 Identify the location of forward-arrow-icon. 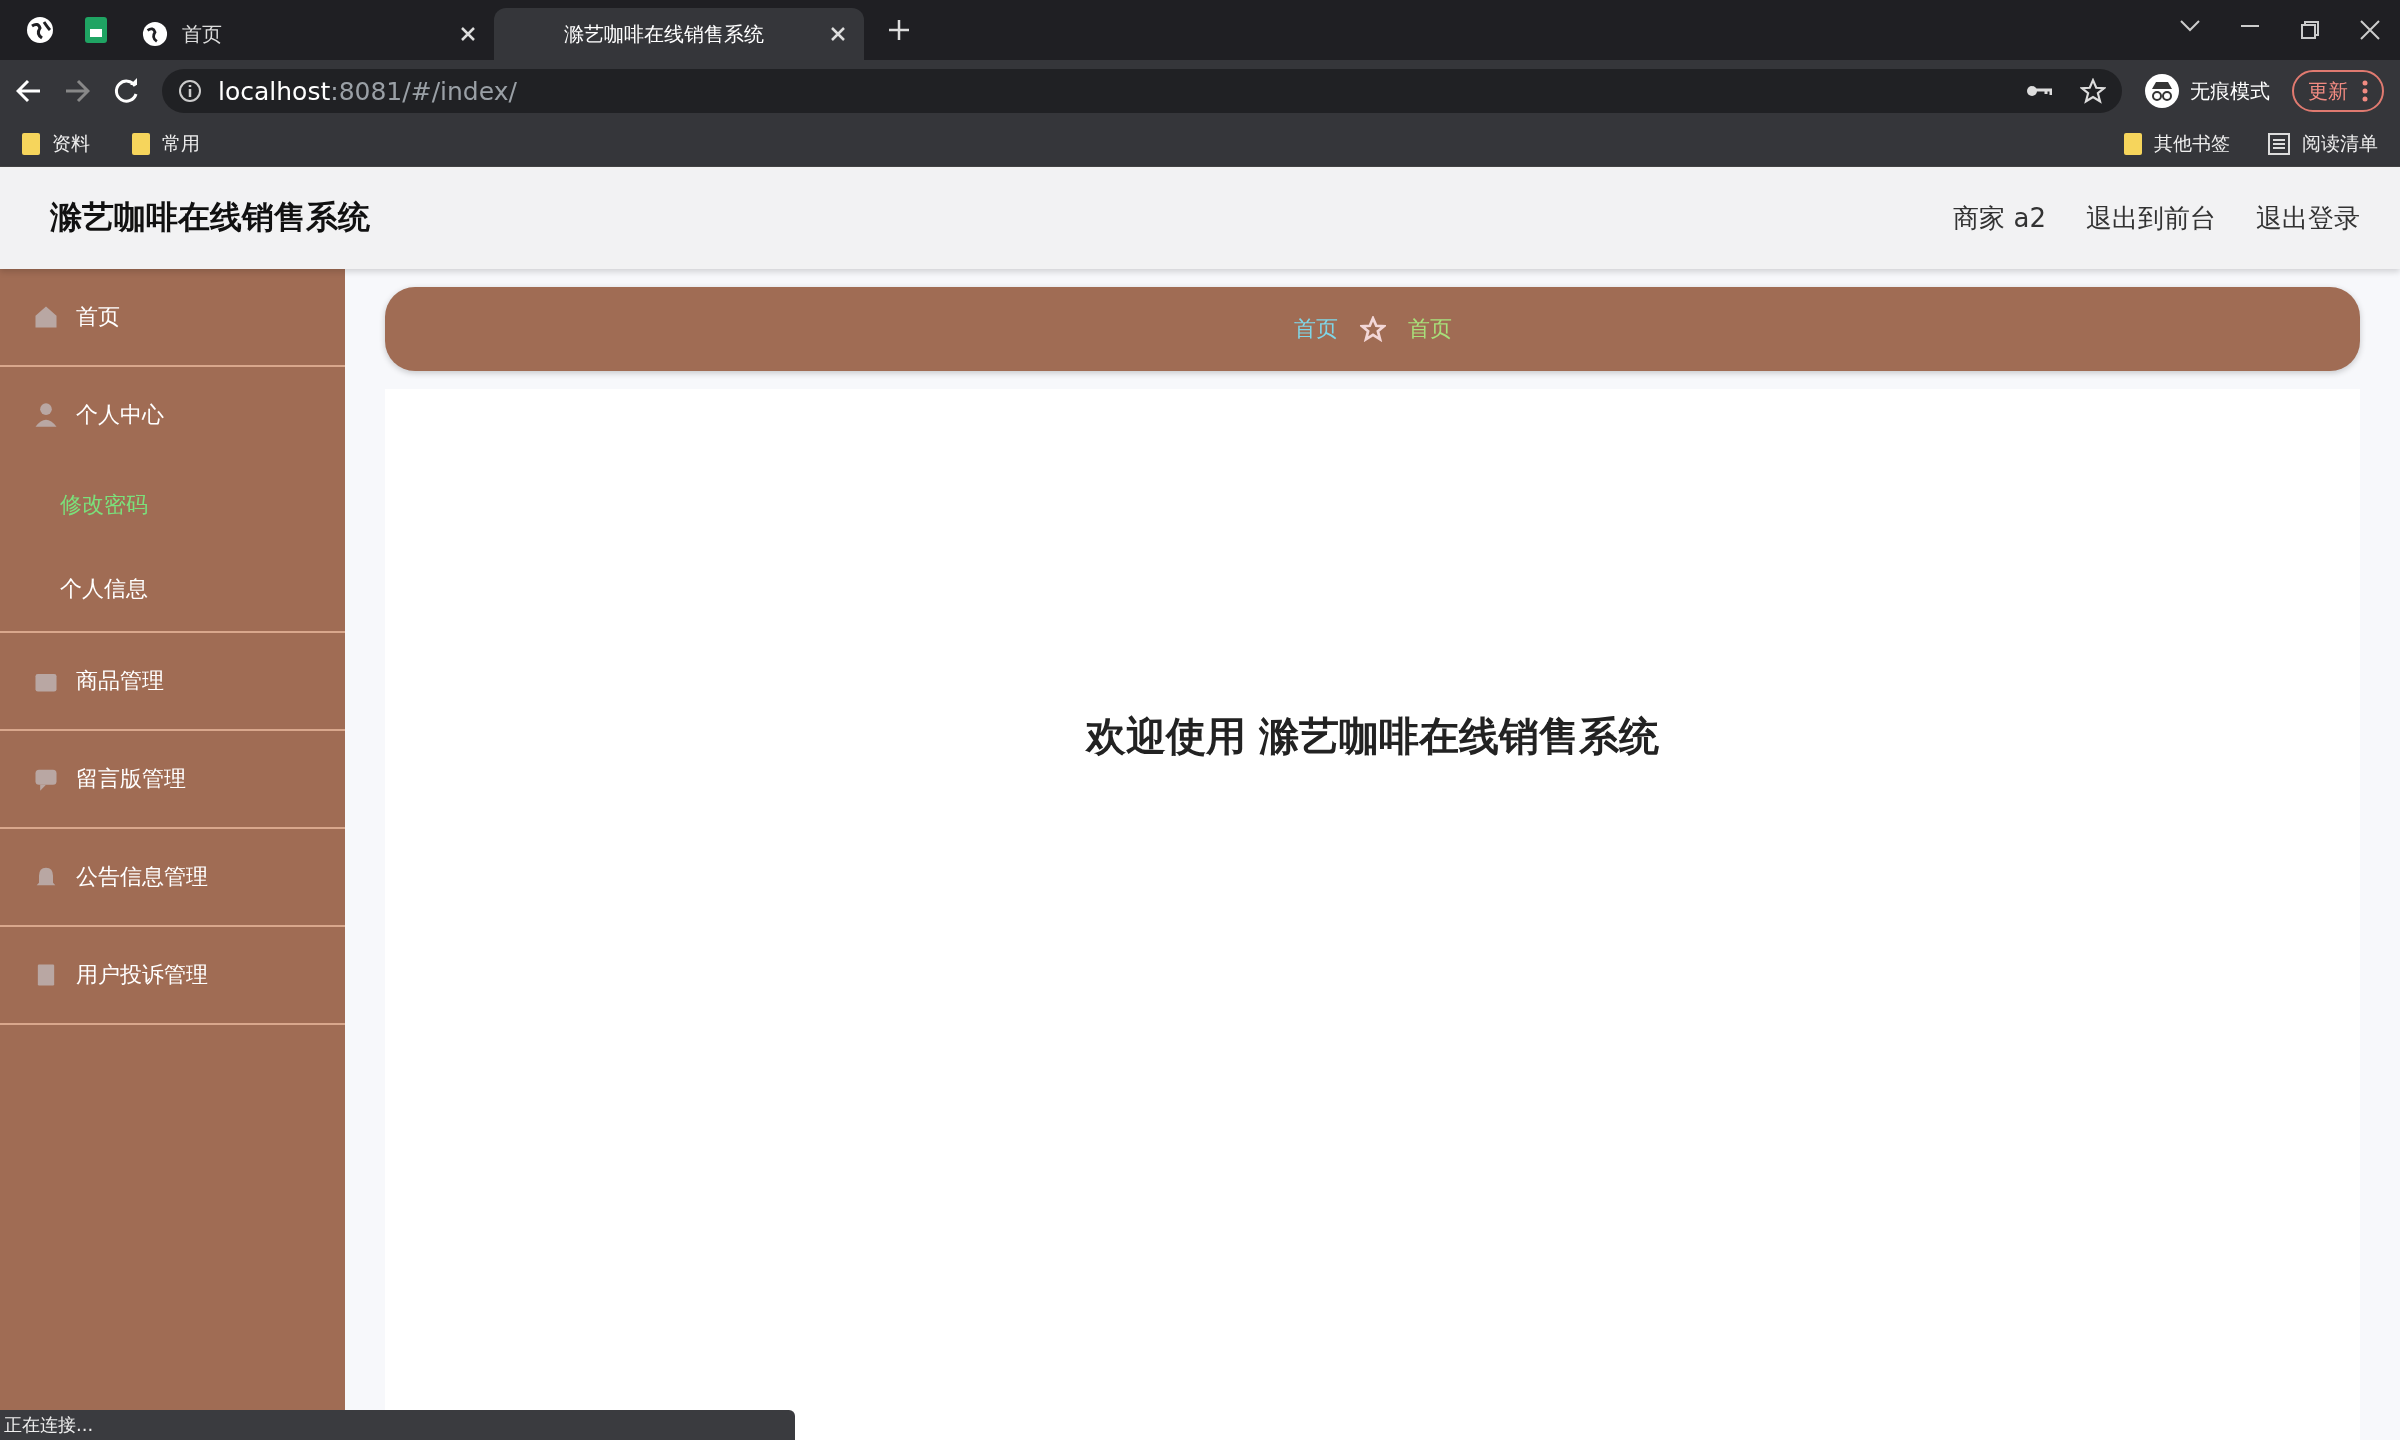
(77, 91).